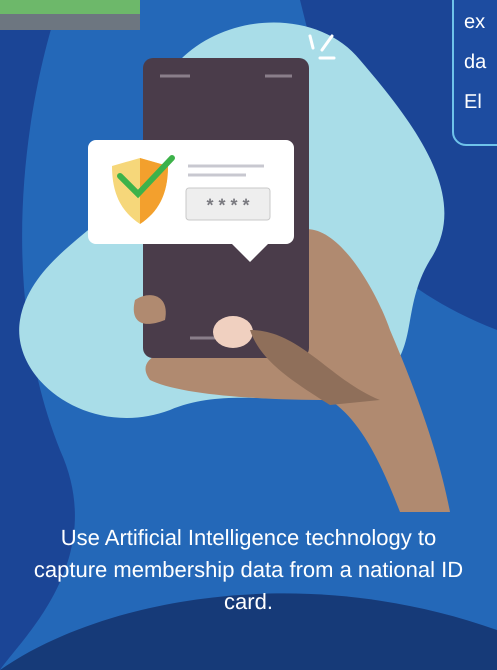  I want to click on info-text: da, so click(476, 62).